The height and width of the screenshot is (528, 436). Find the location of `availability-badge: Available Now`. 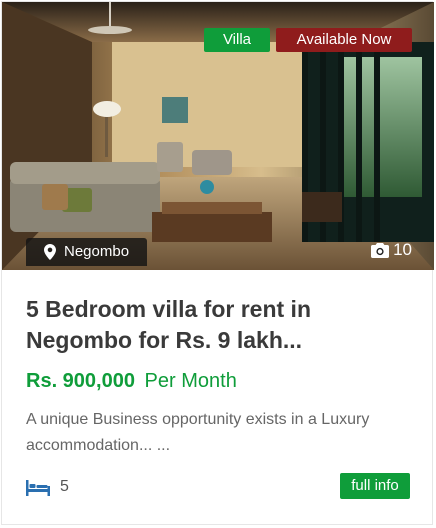

availability-badge: Available Now is located at coordinates (344, 40).